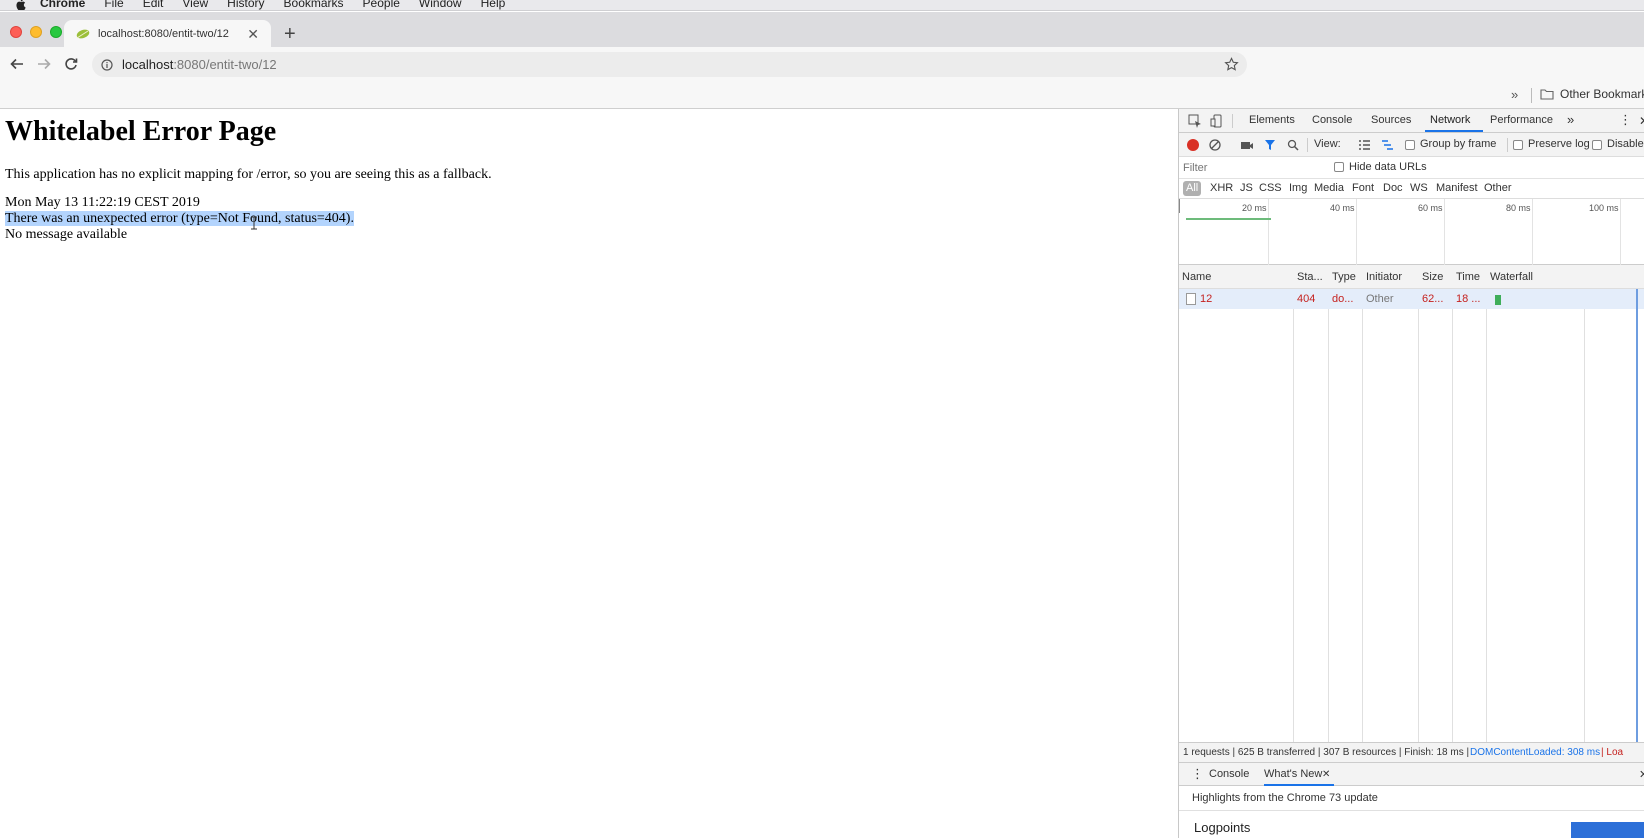 The image size is (1644, 838). I want to click on view-label: View:, so click(1327, 144).